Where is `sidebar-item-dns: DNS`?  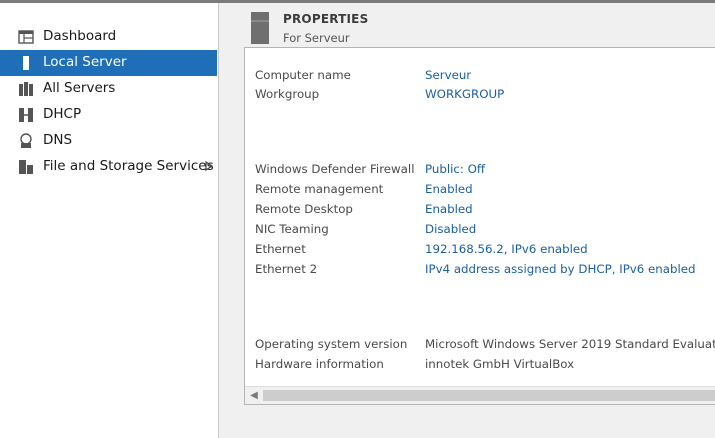 sidebar-item-dns: DNS is located at coordinates (108, 141).